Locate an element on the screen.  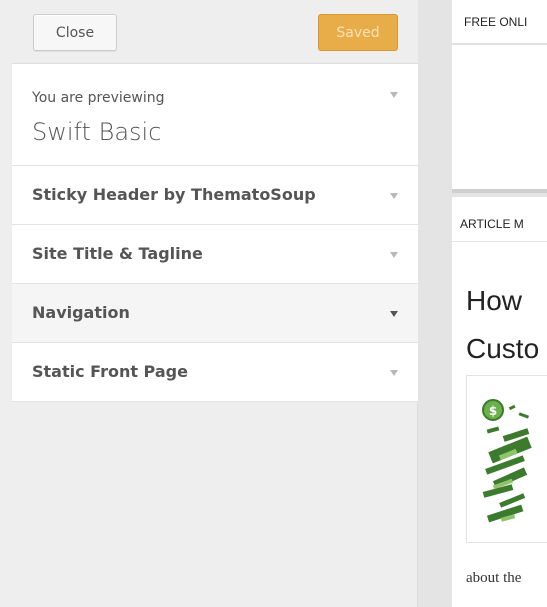
post-excerpt: about the is located at coordinates (494, 578).